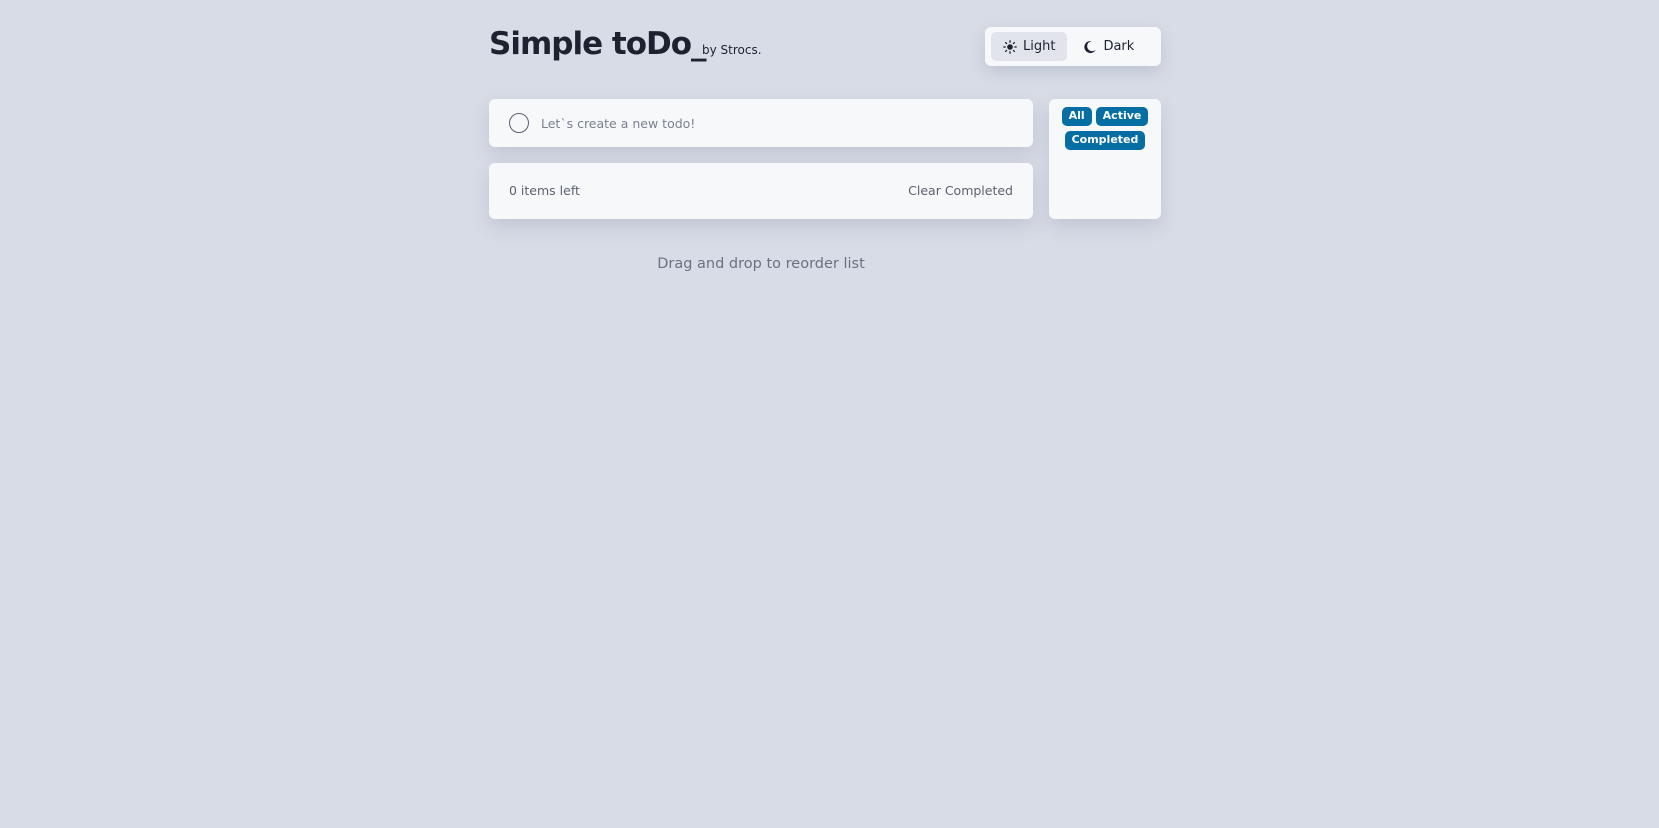  I want to click on light-theme-label: Light, so click(1039, 46).